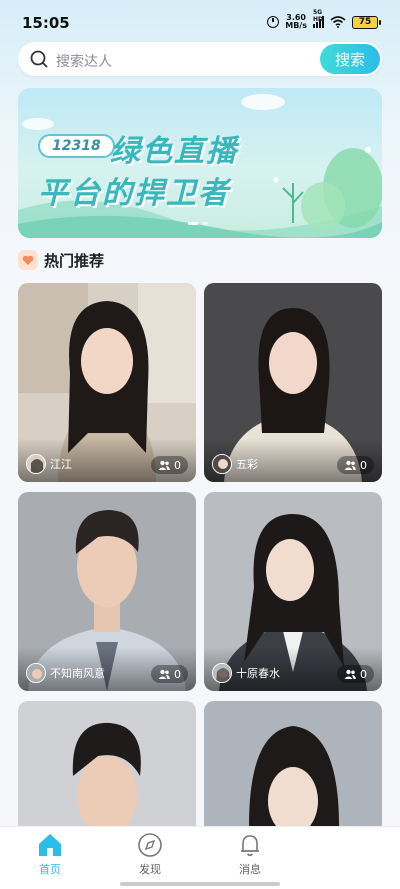  I want to click on streamer-card: 江江 0, so click(107, 382).